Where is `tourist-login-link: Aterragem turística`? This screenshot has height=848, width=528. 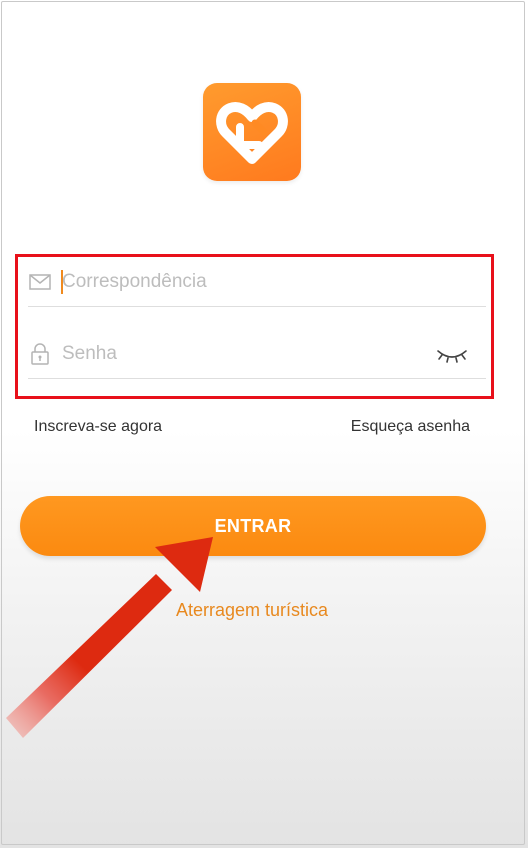
tourist-login-link: Aterragem turística is located at coordinates (252, 610).